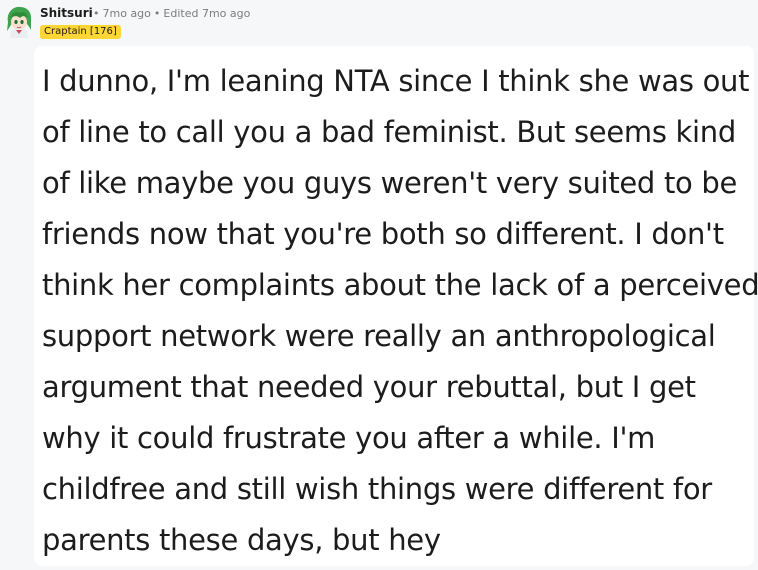 This screenshot has height=570, width=758. What do you see at coordinates (66, 13) in the screenshot?
I see `author-username: Shitsuri` at bounding box center [66, 13].